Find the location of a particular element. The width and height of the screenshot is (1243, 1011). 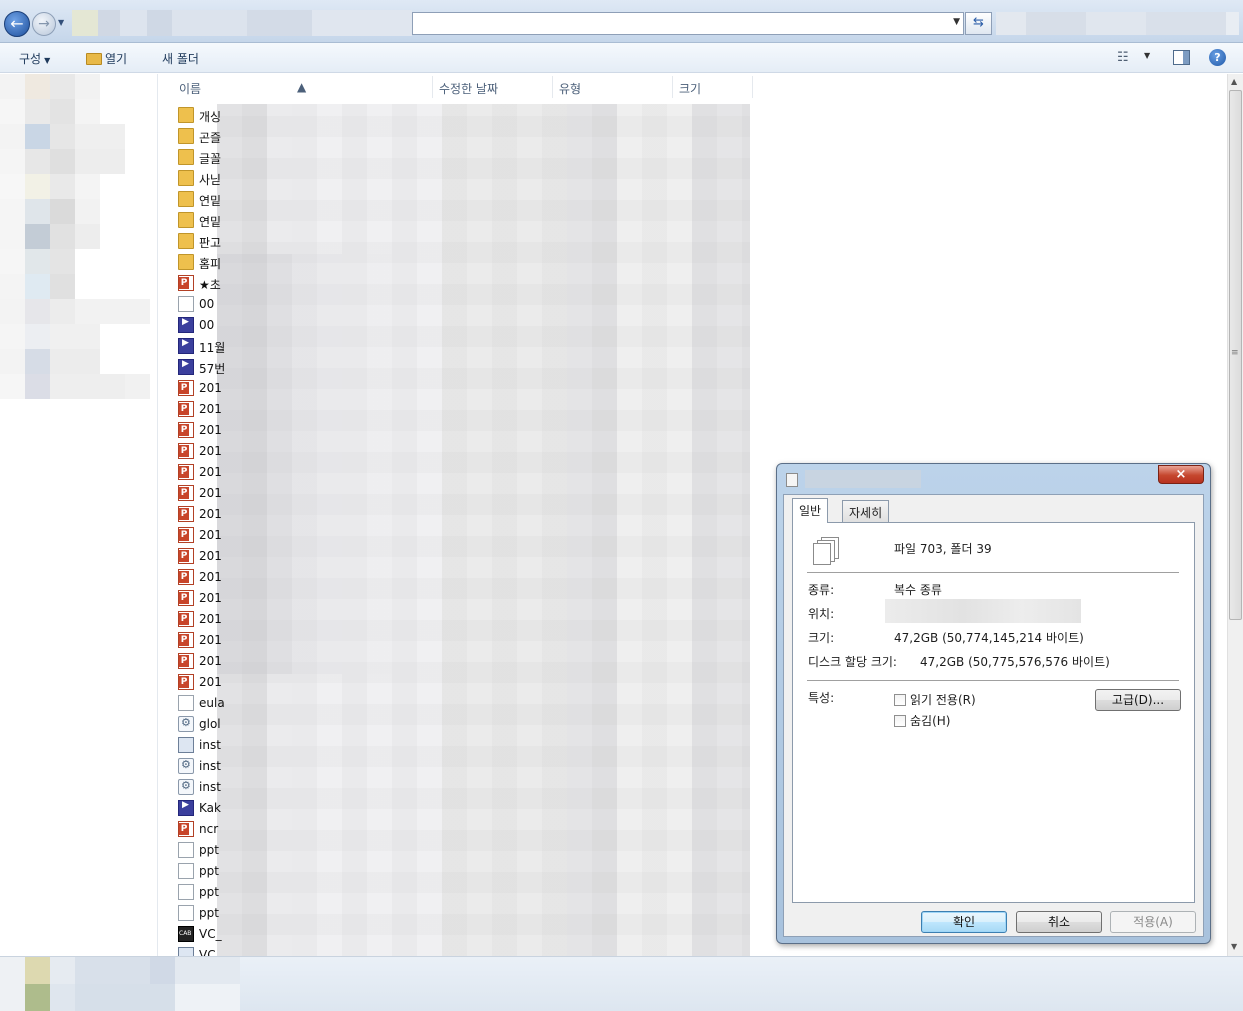

organize-label: 구성 is located at coordinates (30, 59).